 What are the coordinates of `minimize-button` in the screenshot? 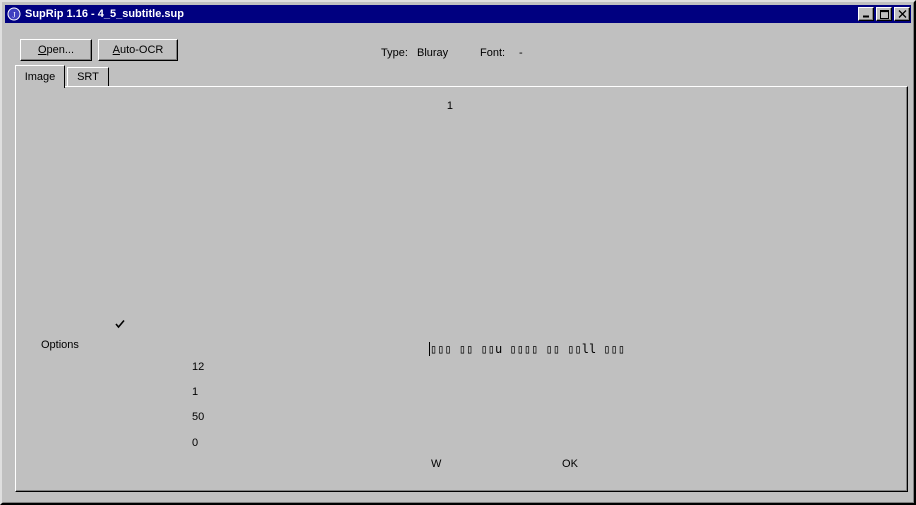 It's located at (866, 14).